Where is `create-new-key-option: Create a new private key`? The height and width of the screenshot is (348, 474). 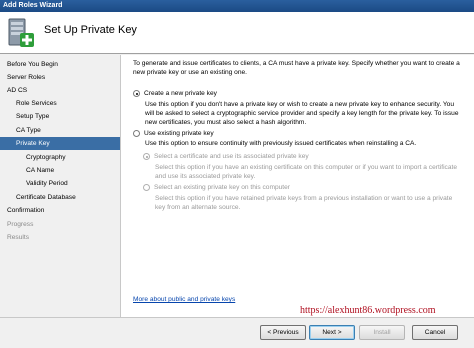
create-new-key-option: Create a new private key is located at coordinates (175, 93).